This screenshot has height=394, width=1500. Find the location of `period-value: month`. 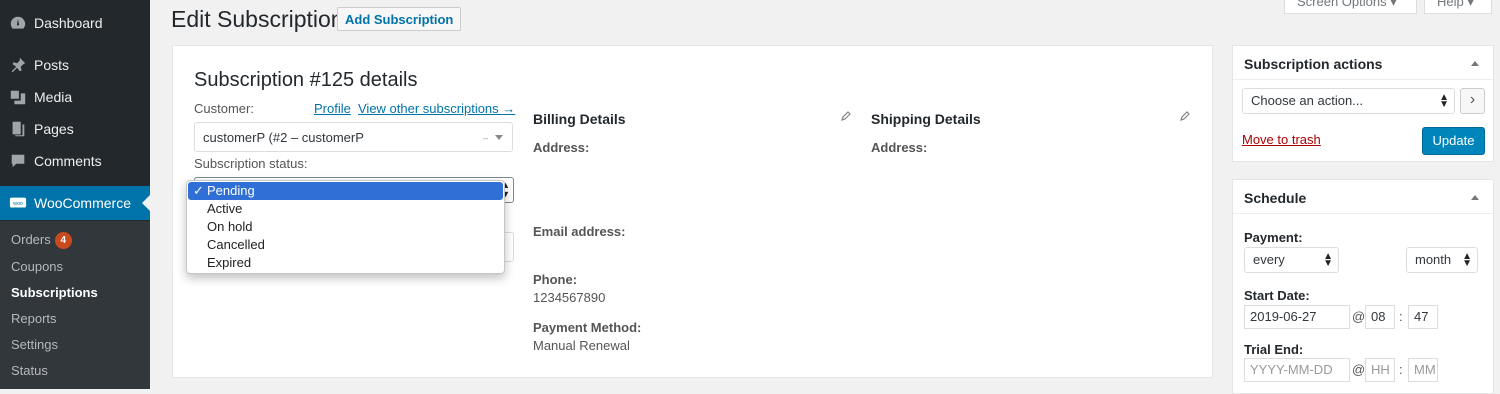

period-value: month is located at coordinates (1433, 259).